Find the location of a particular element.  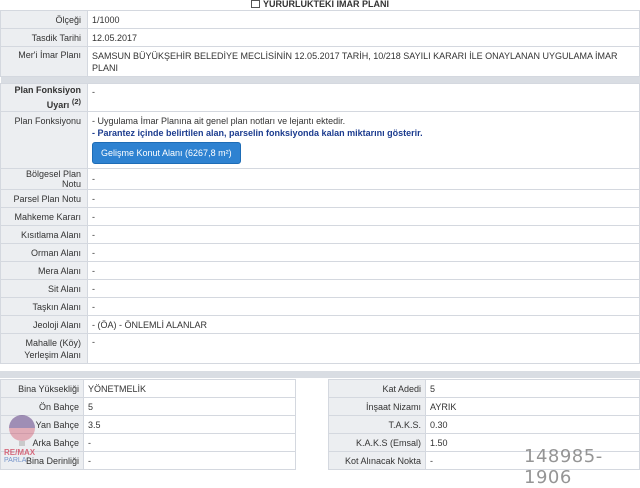

row-bolgesel: Bölgesel Plan Notu - is located at coordinates (320, 179).